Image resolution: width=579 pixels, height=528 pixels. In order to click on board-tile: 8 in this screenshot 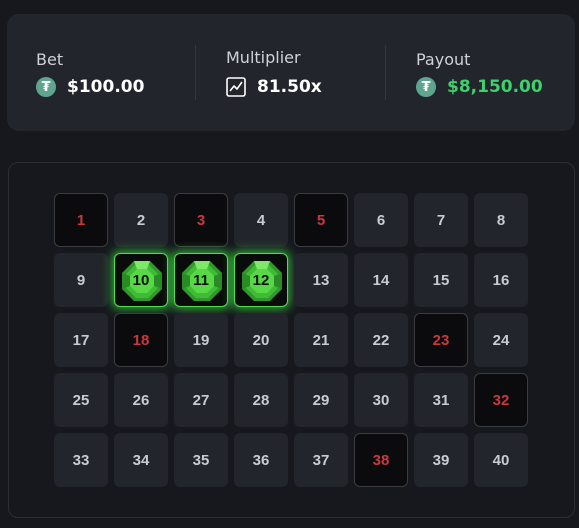, I will do `click(501, 220)`.